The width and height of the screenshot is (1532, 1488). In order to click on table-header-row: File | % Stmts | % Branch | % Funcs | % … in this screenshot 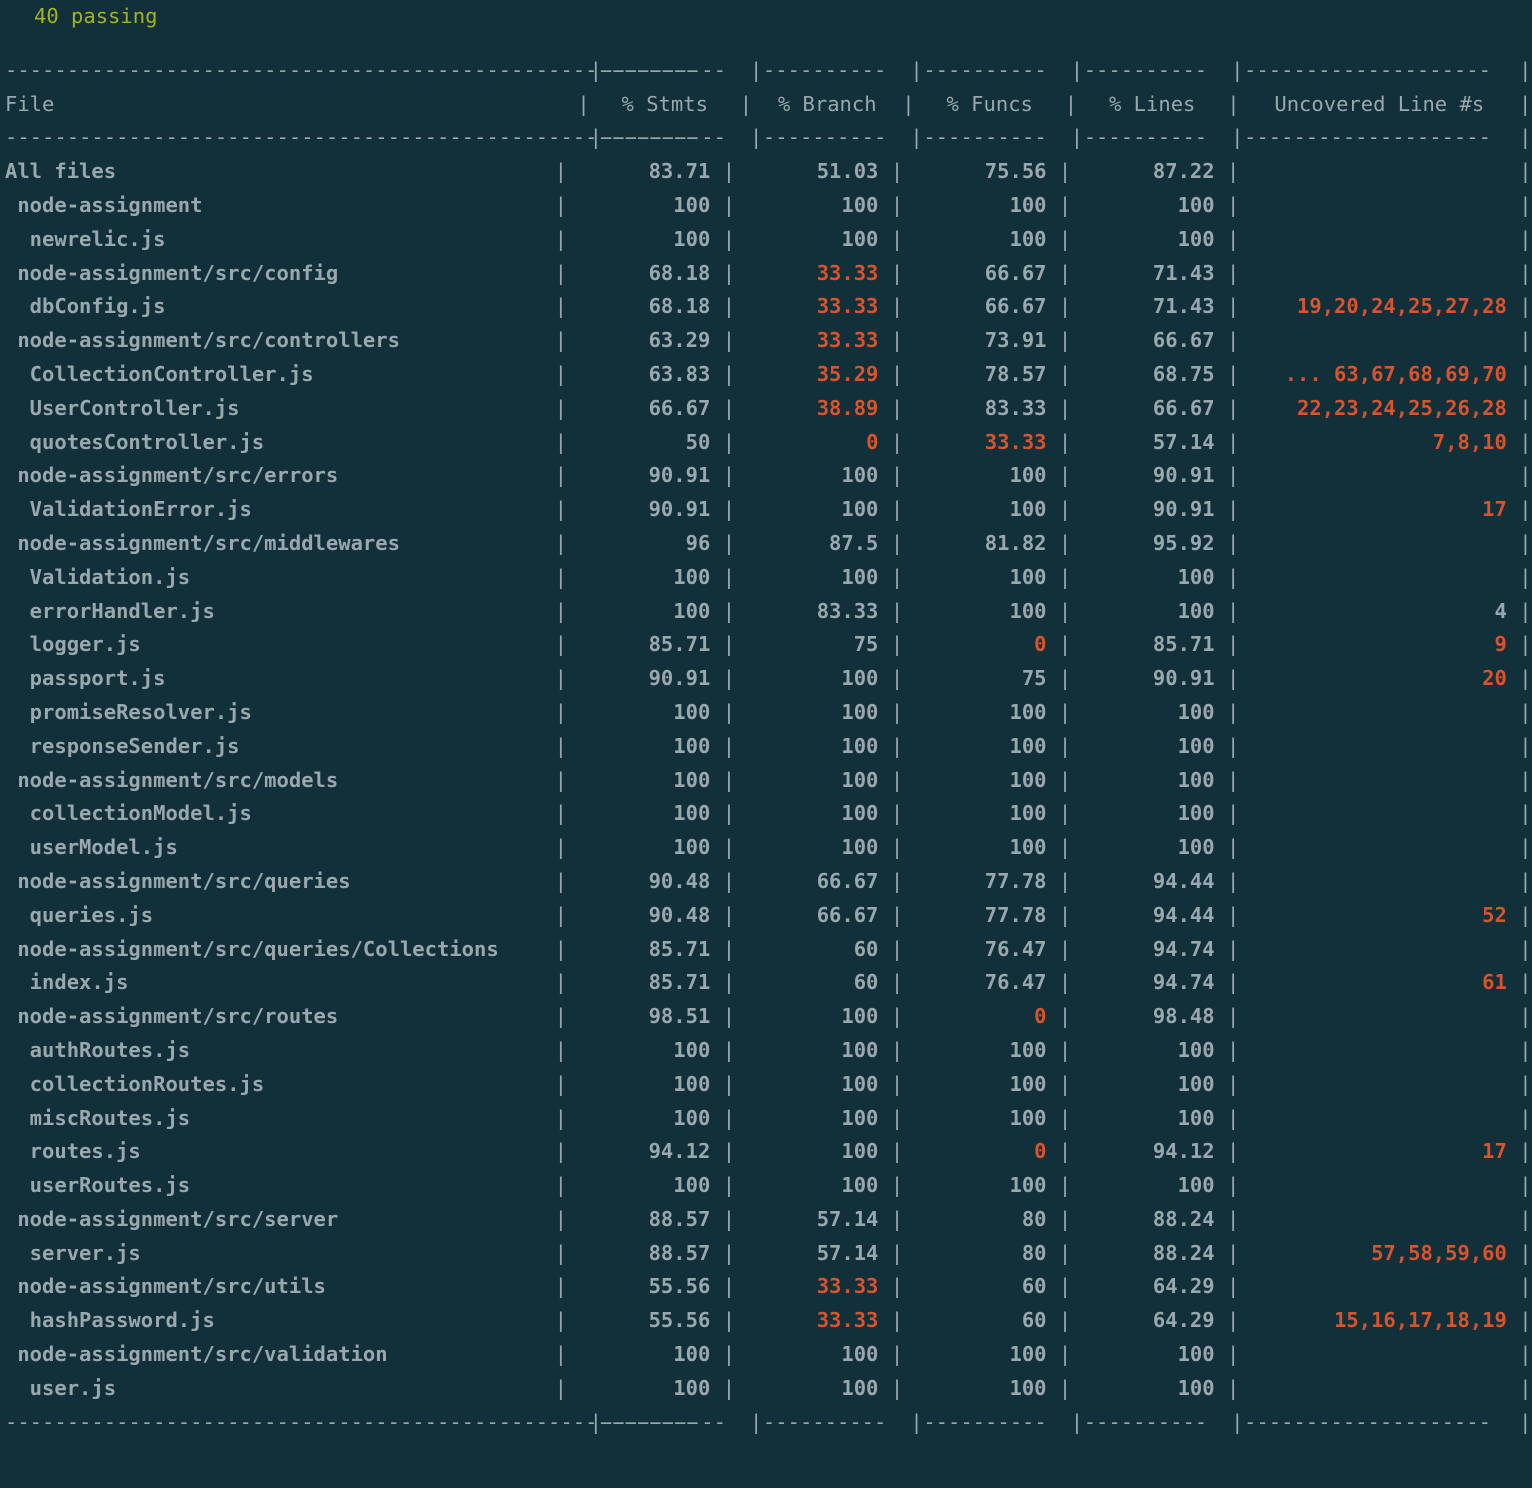, I will do `click(768, 105)`.